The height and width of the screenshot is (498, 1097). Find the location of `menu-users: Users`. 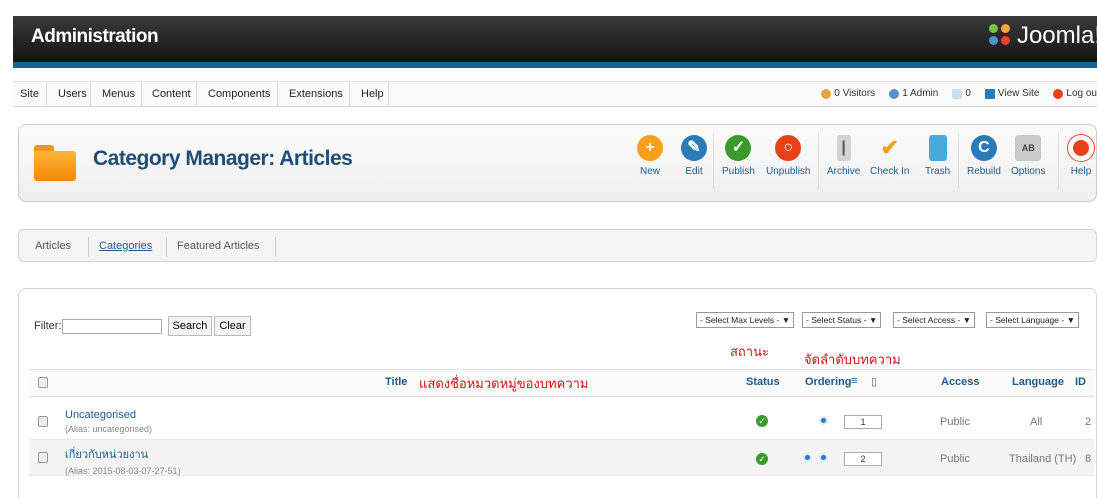

menu-users: Users is located at coordinates (72, 94).